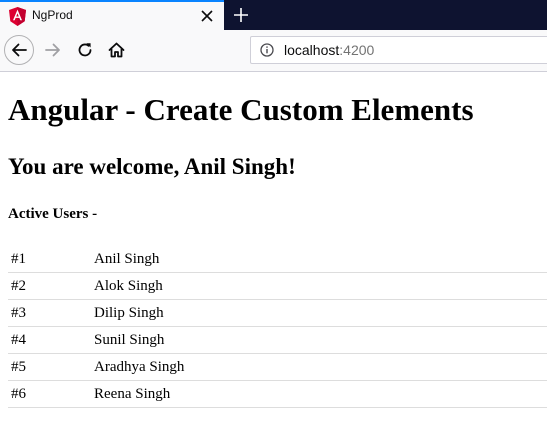 The height and width of the screenshot is (421, 547). Describe the element at coordinates (127, 259) in the screenshot. I see `user-name: Anil Singh` at that location.